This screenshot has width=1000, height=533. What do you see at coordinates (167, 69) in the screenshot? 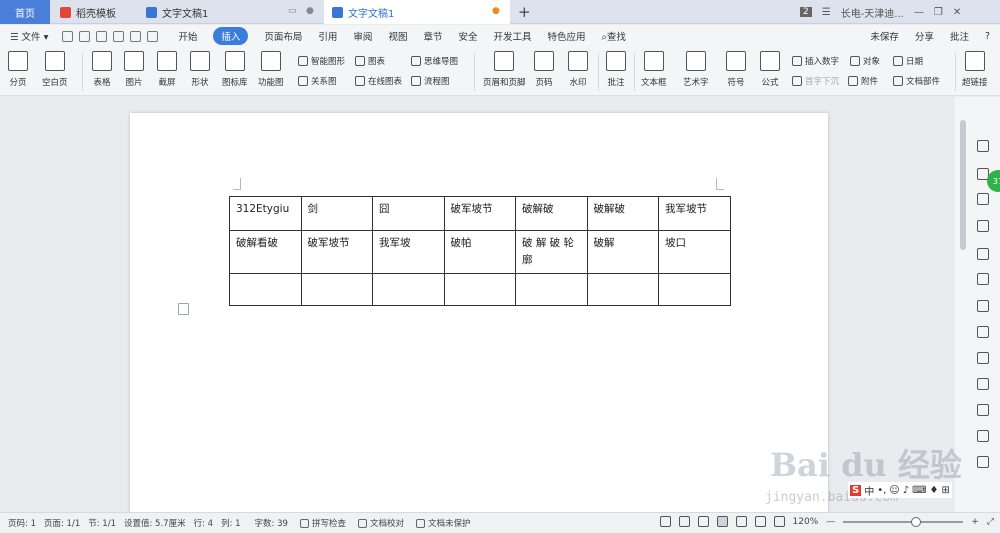
I see `screenshot-button: 截屏` at bounding box center [167, 69].